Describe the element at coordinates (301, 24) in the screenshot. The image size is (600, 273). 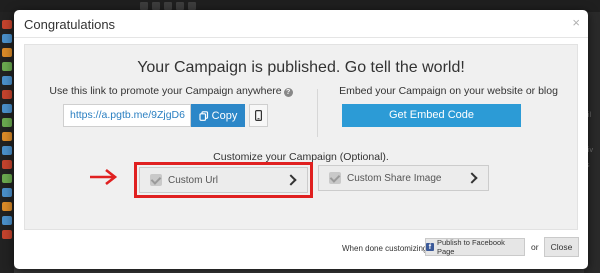
I see `dialog-header: Congratulations ×` at that location.